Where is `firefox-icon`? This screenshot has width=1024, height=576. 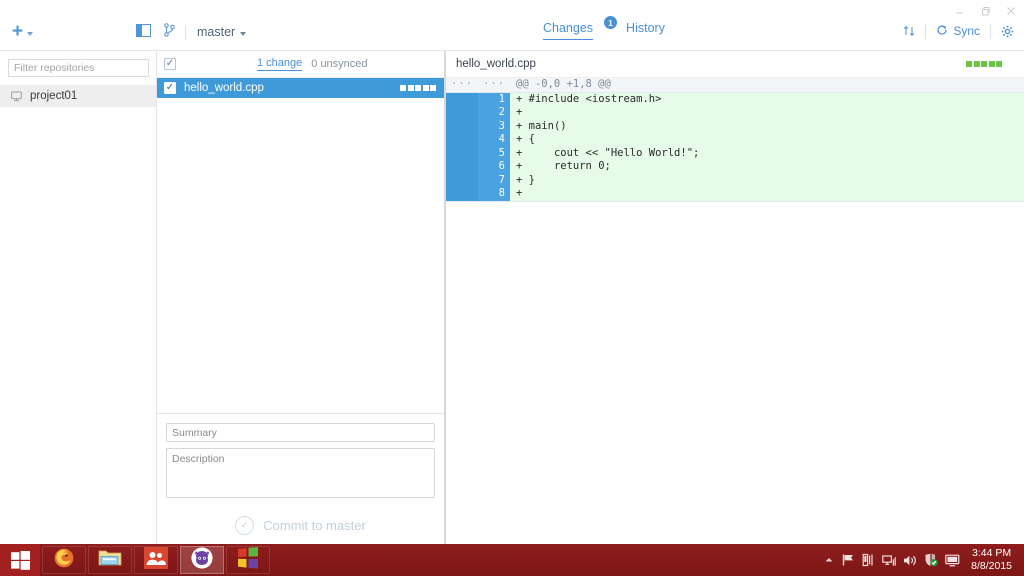
firefox-icon is located at coordinates (64, 560).